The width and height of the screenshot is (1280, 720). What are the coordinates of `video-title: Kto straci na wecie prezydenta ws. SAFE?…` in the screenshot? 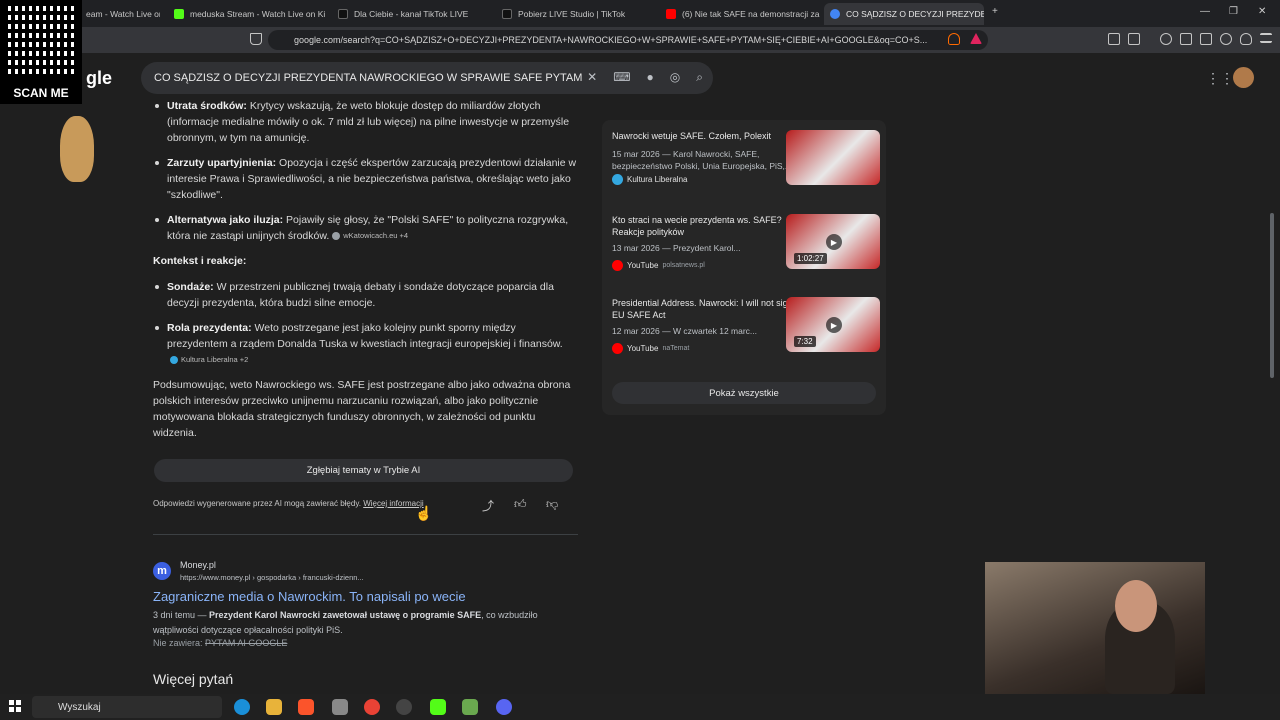 It's located at (697, 226).